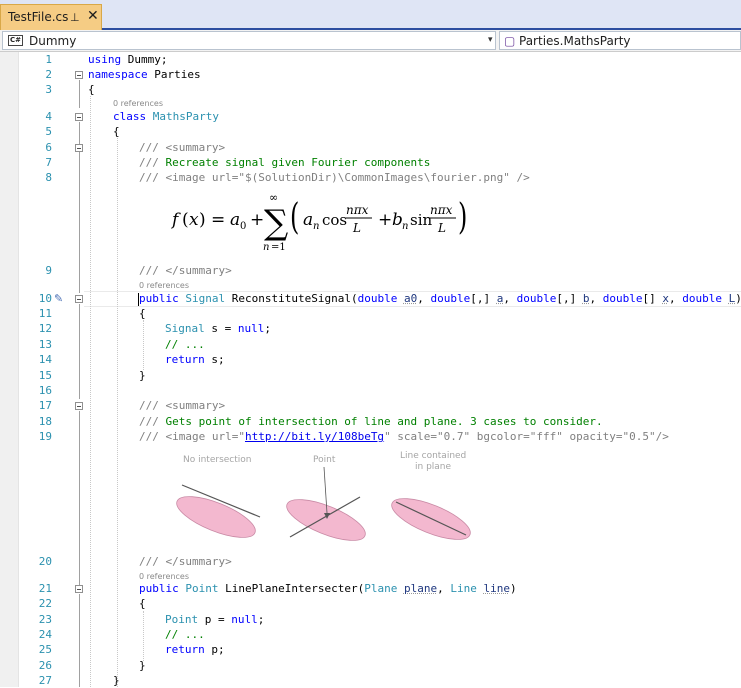  I want to click on class-icon: ▢, so click(510, 41).